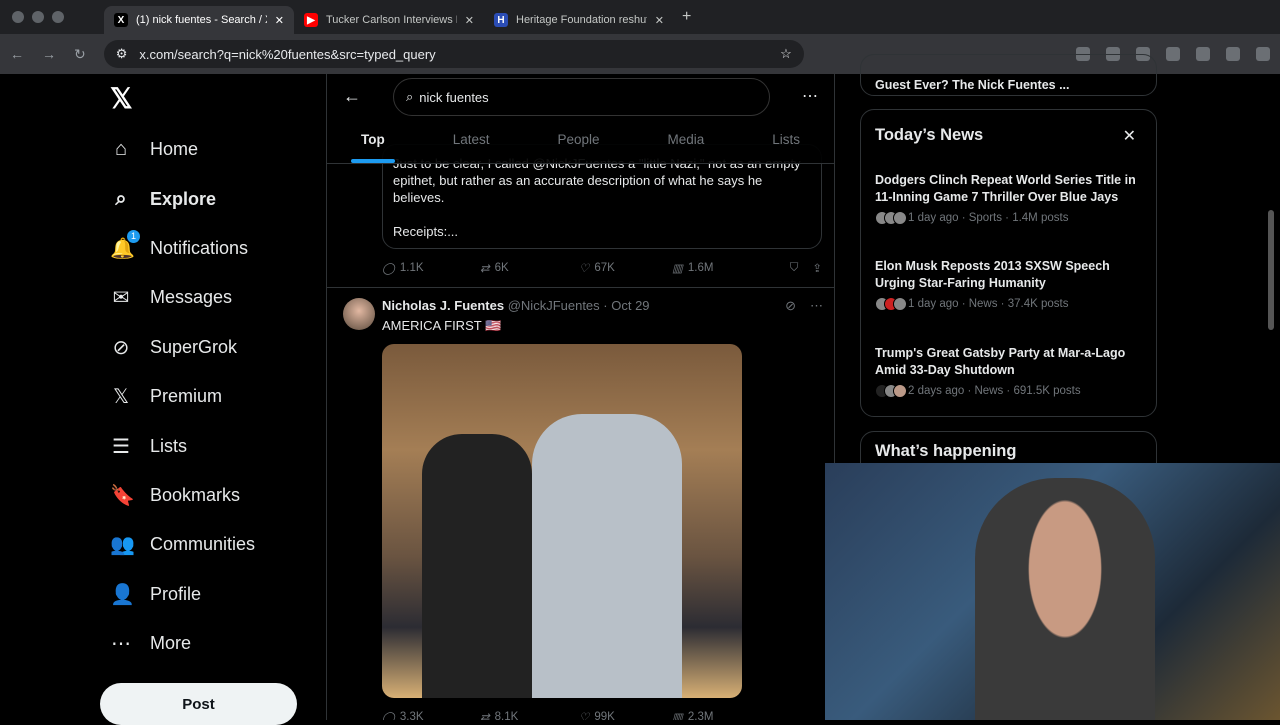  Describe the element at coordinates (373, 144) in the screenshot. I see `tab-top: Top` at that location.